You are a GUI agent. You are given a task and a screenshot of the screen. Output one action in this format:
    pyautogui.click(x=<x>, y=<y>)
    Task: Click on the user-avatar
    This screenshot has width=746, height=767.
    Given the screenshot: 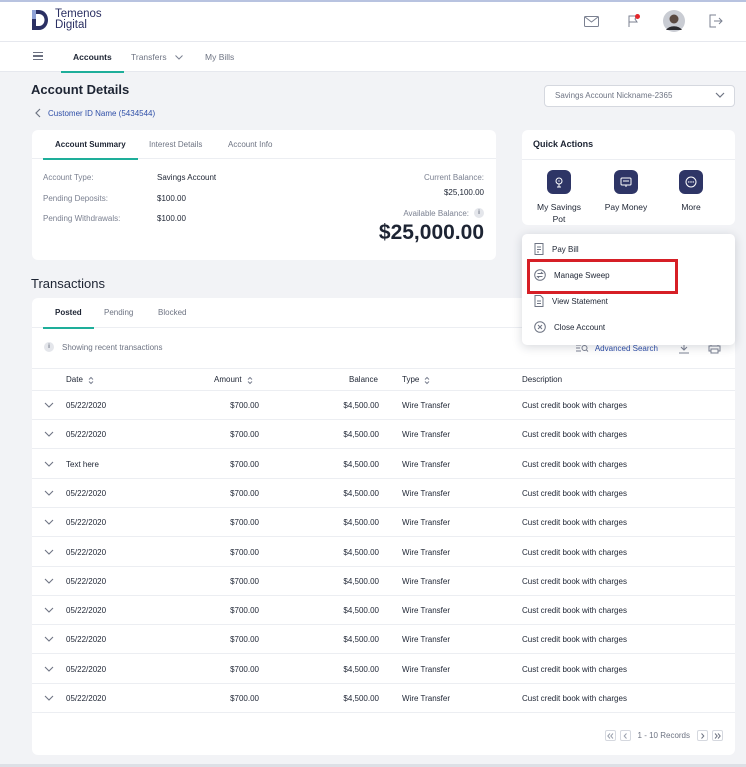 What is the action you would take?
    pyautogui.click(x=674, y=21)
    